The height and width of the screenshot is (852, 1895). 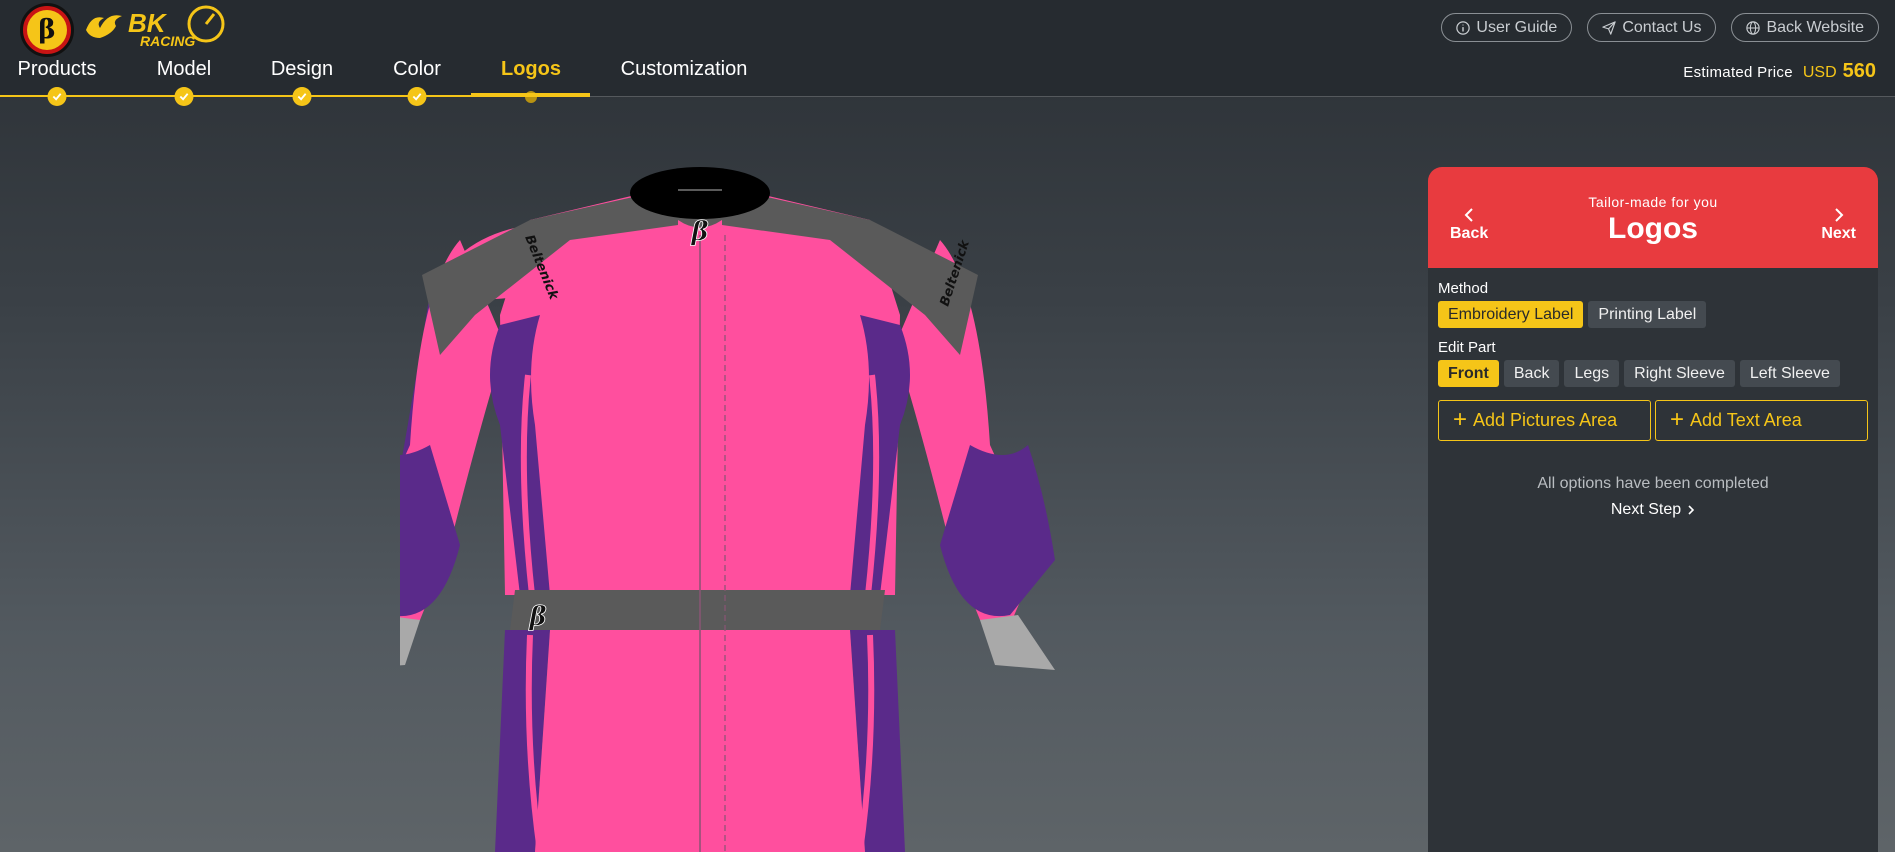 What do you see at coordinates (1859, 71) in the screenshot?
I see `price-value: 560` at bounding box center [1859, 71].